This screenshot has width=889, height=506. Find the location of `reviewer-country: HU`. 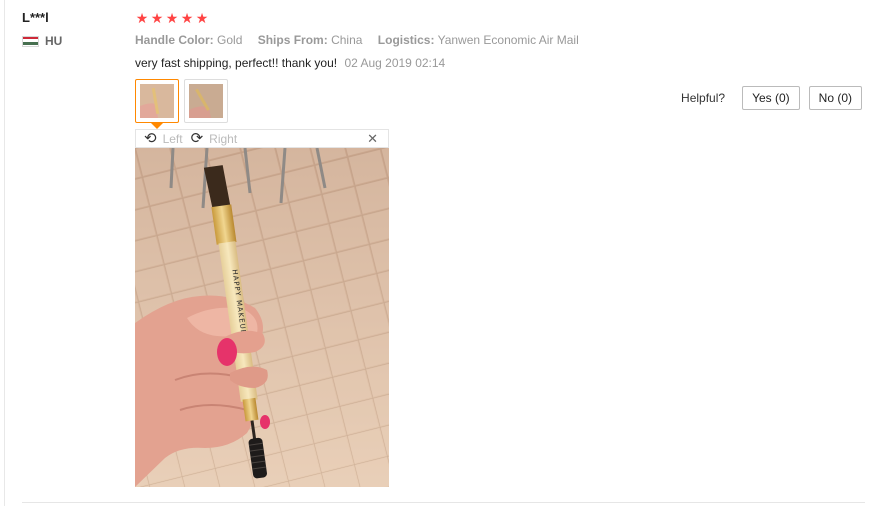

reviewer-country: HU is located at coordinates (42, 41).